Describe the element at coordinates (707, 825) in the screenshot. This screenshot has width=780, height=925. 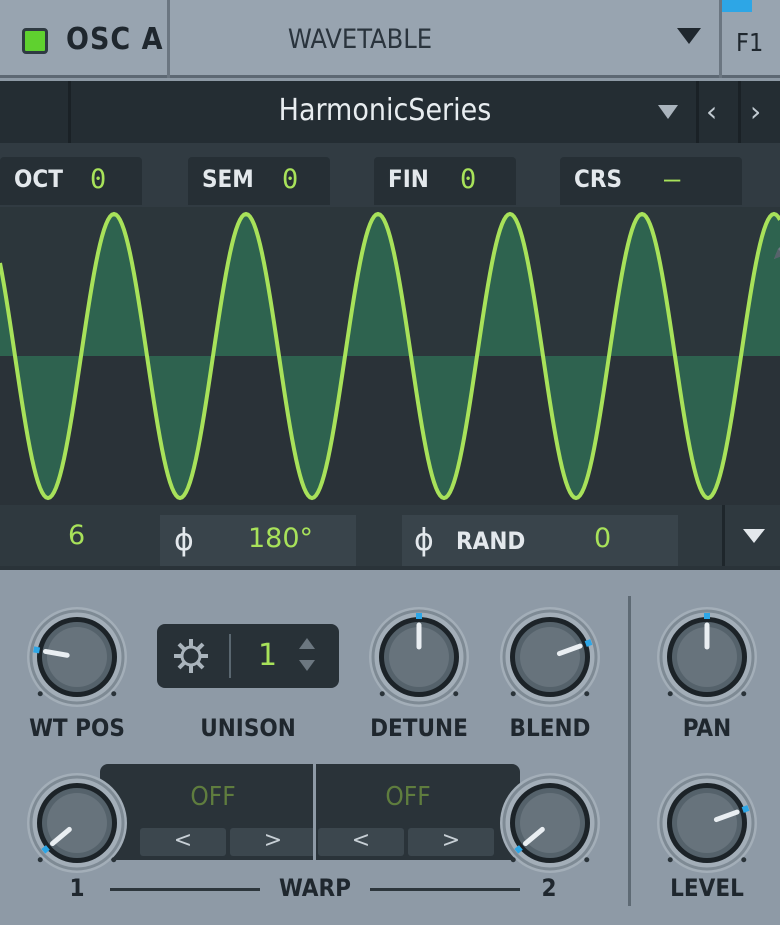
I see `level-knob` at that location.